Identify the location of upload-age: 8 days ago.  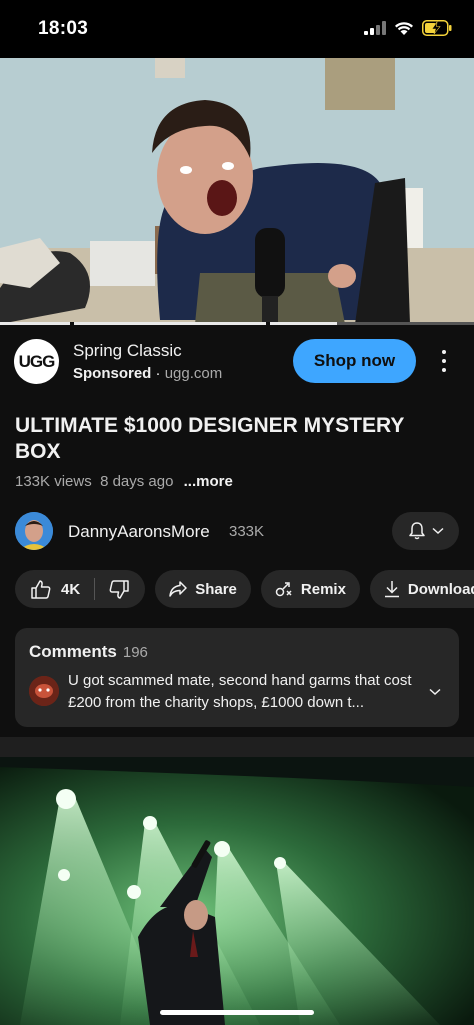
(137, 481).